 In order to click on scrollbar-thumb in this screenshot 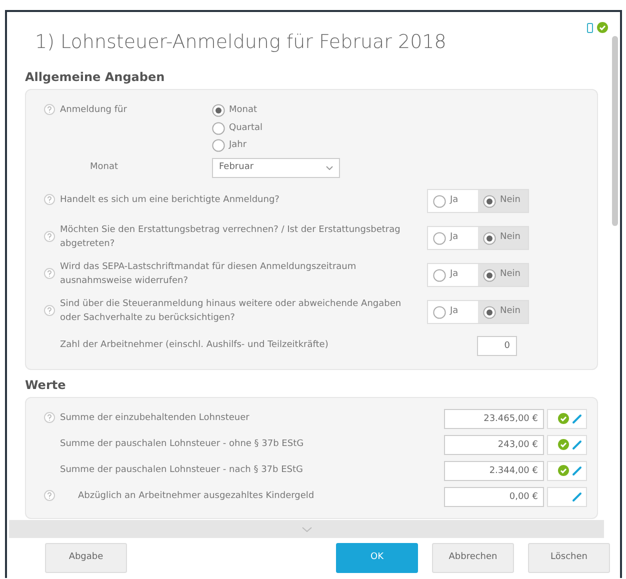, I will do `click(615, 131)`.